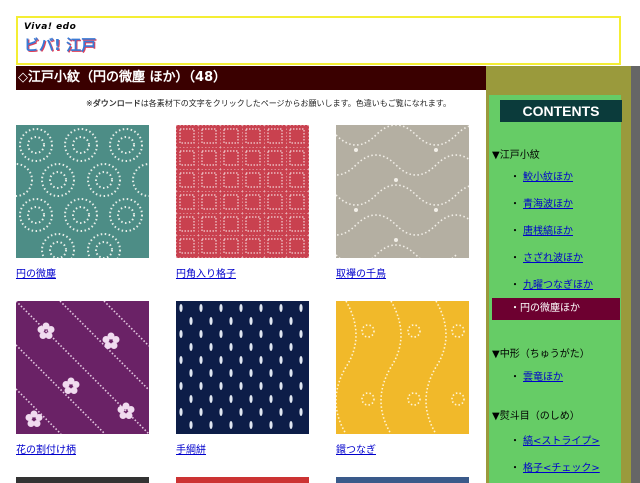 The width and height of the screenshot is (640, 483). What do you see at coordinates (36, 272) in the screenshot?
I see `pattern-link-1: 円の微塵` at bounding box center [36, 272].